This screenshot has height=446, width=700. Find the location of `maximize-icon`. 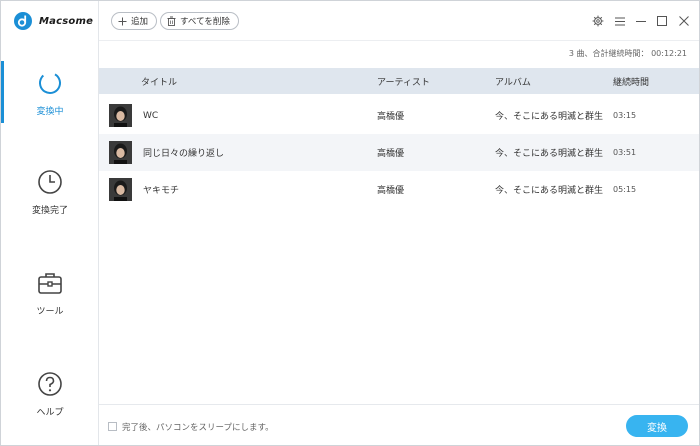

maximize-icon is located at coordinates (662, 21).